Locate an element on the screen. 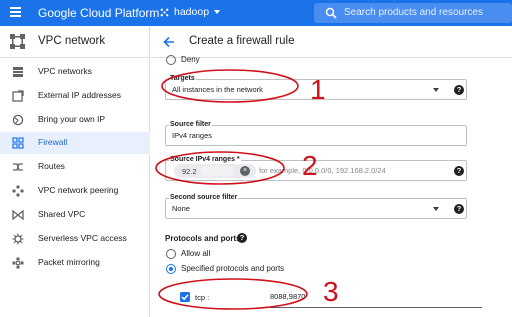  project-hex-icon is located at coordinates (164, 12).